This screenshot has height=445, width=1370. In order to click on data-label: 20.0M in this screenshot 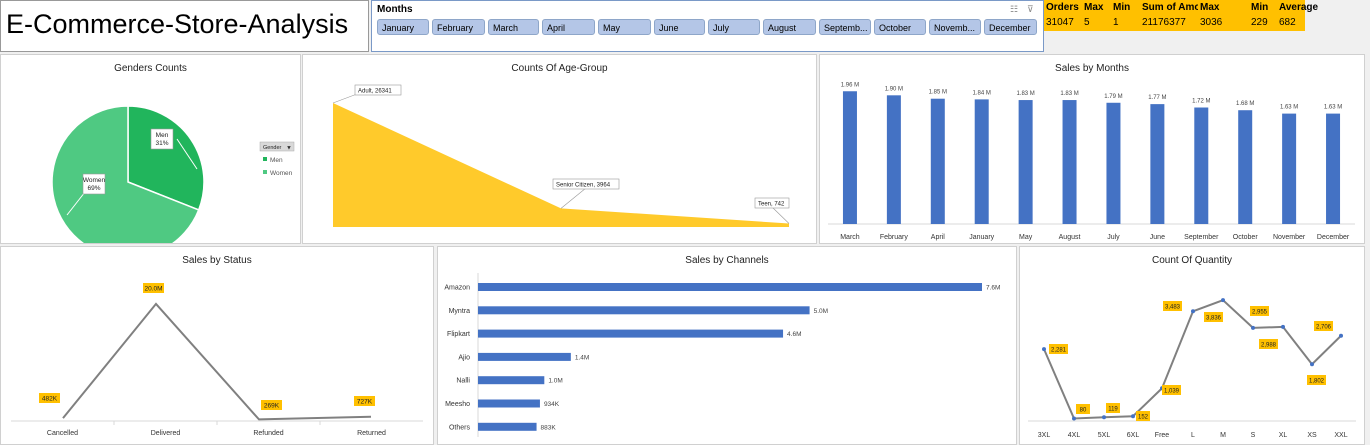, I will do `click(153, 289)`.